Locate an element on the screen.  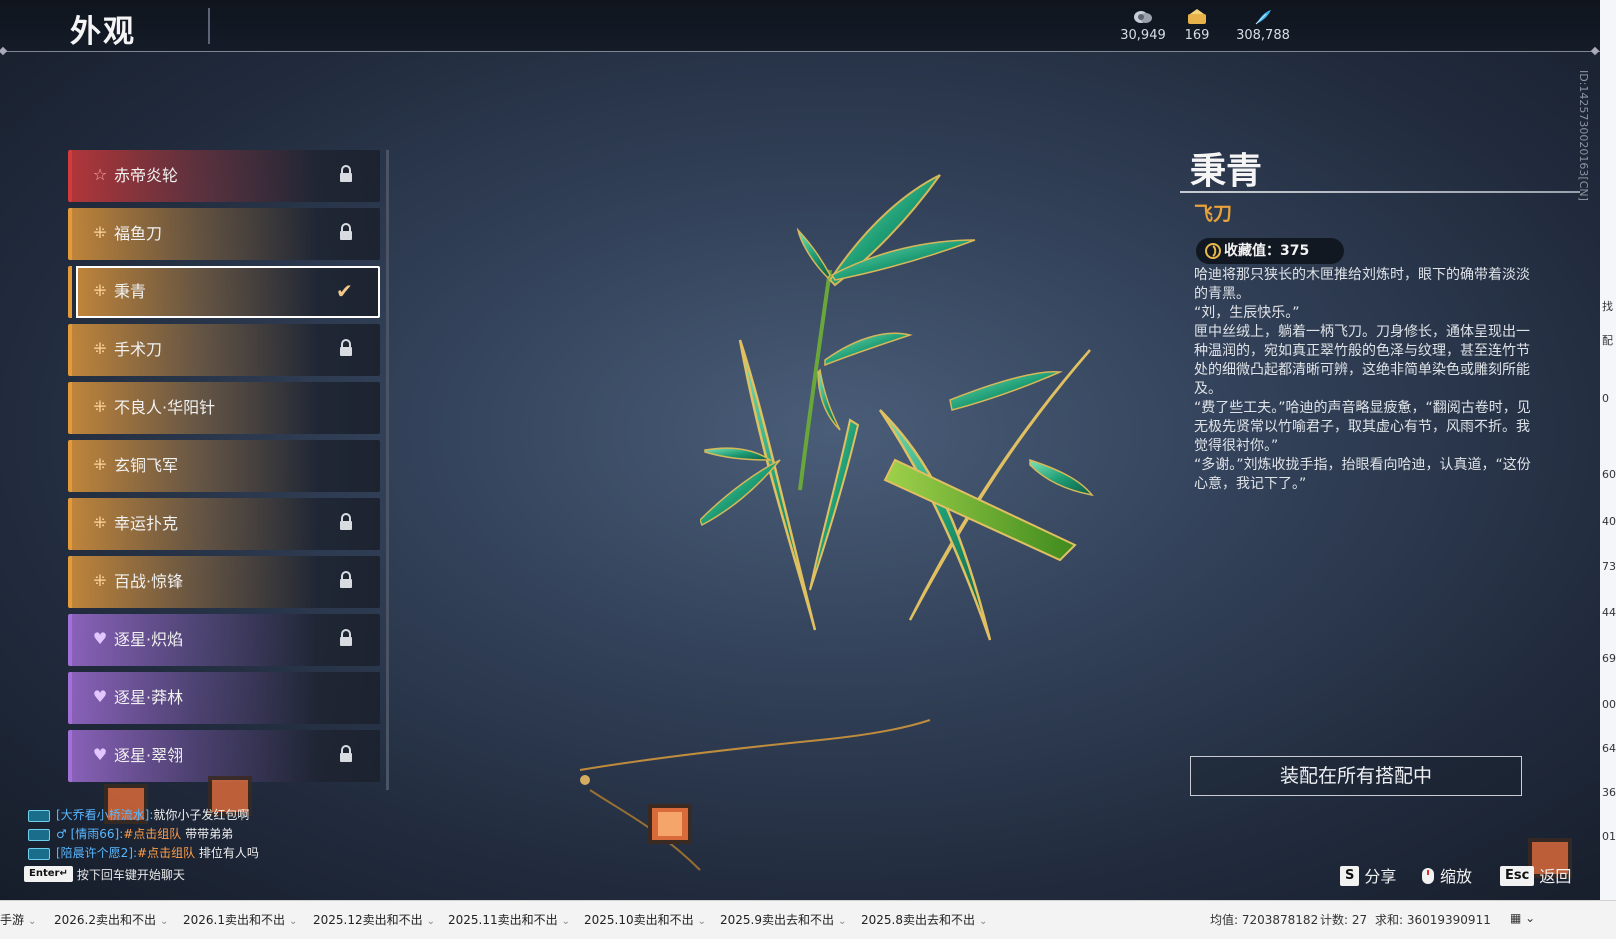
back-label: 返回 is located at coordinates (1555, 876).